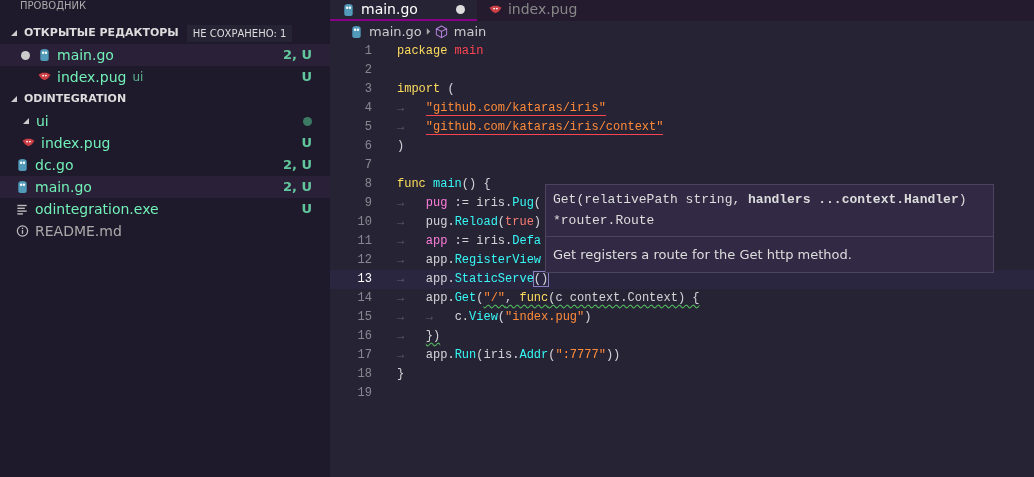 The image size is (1034, 477). Describe the element at coordinates (367, 146) in the screenshot. I see `line-number: 6` at that location.